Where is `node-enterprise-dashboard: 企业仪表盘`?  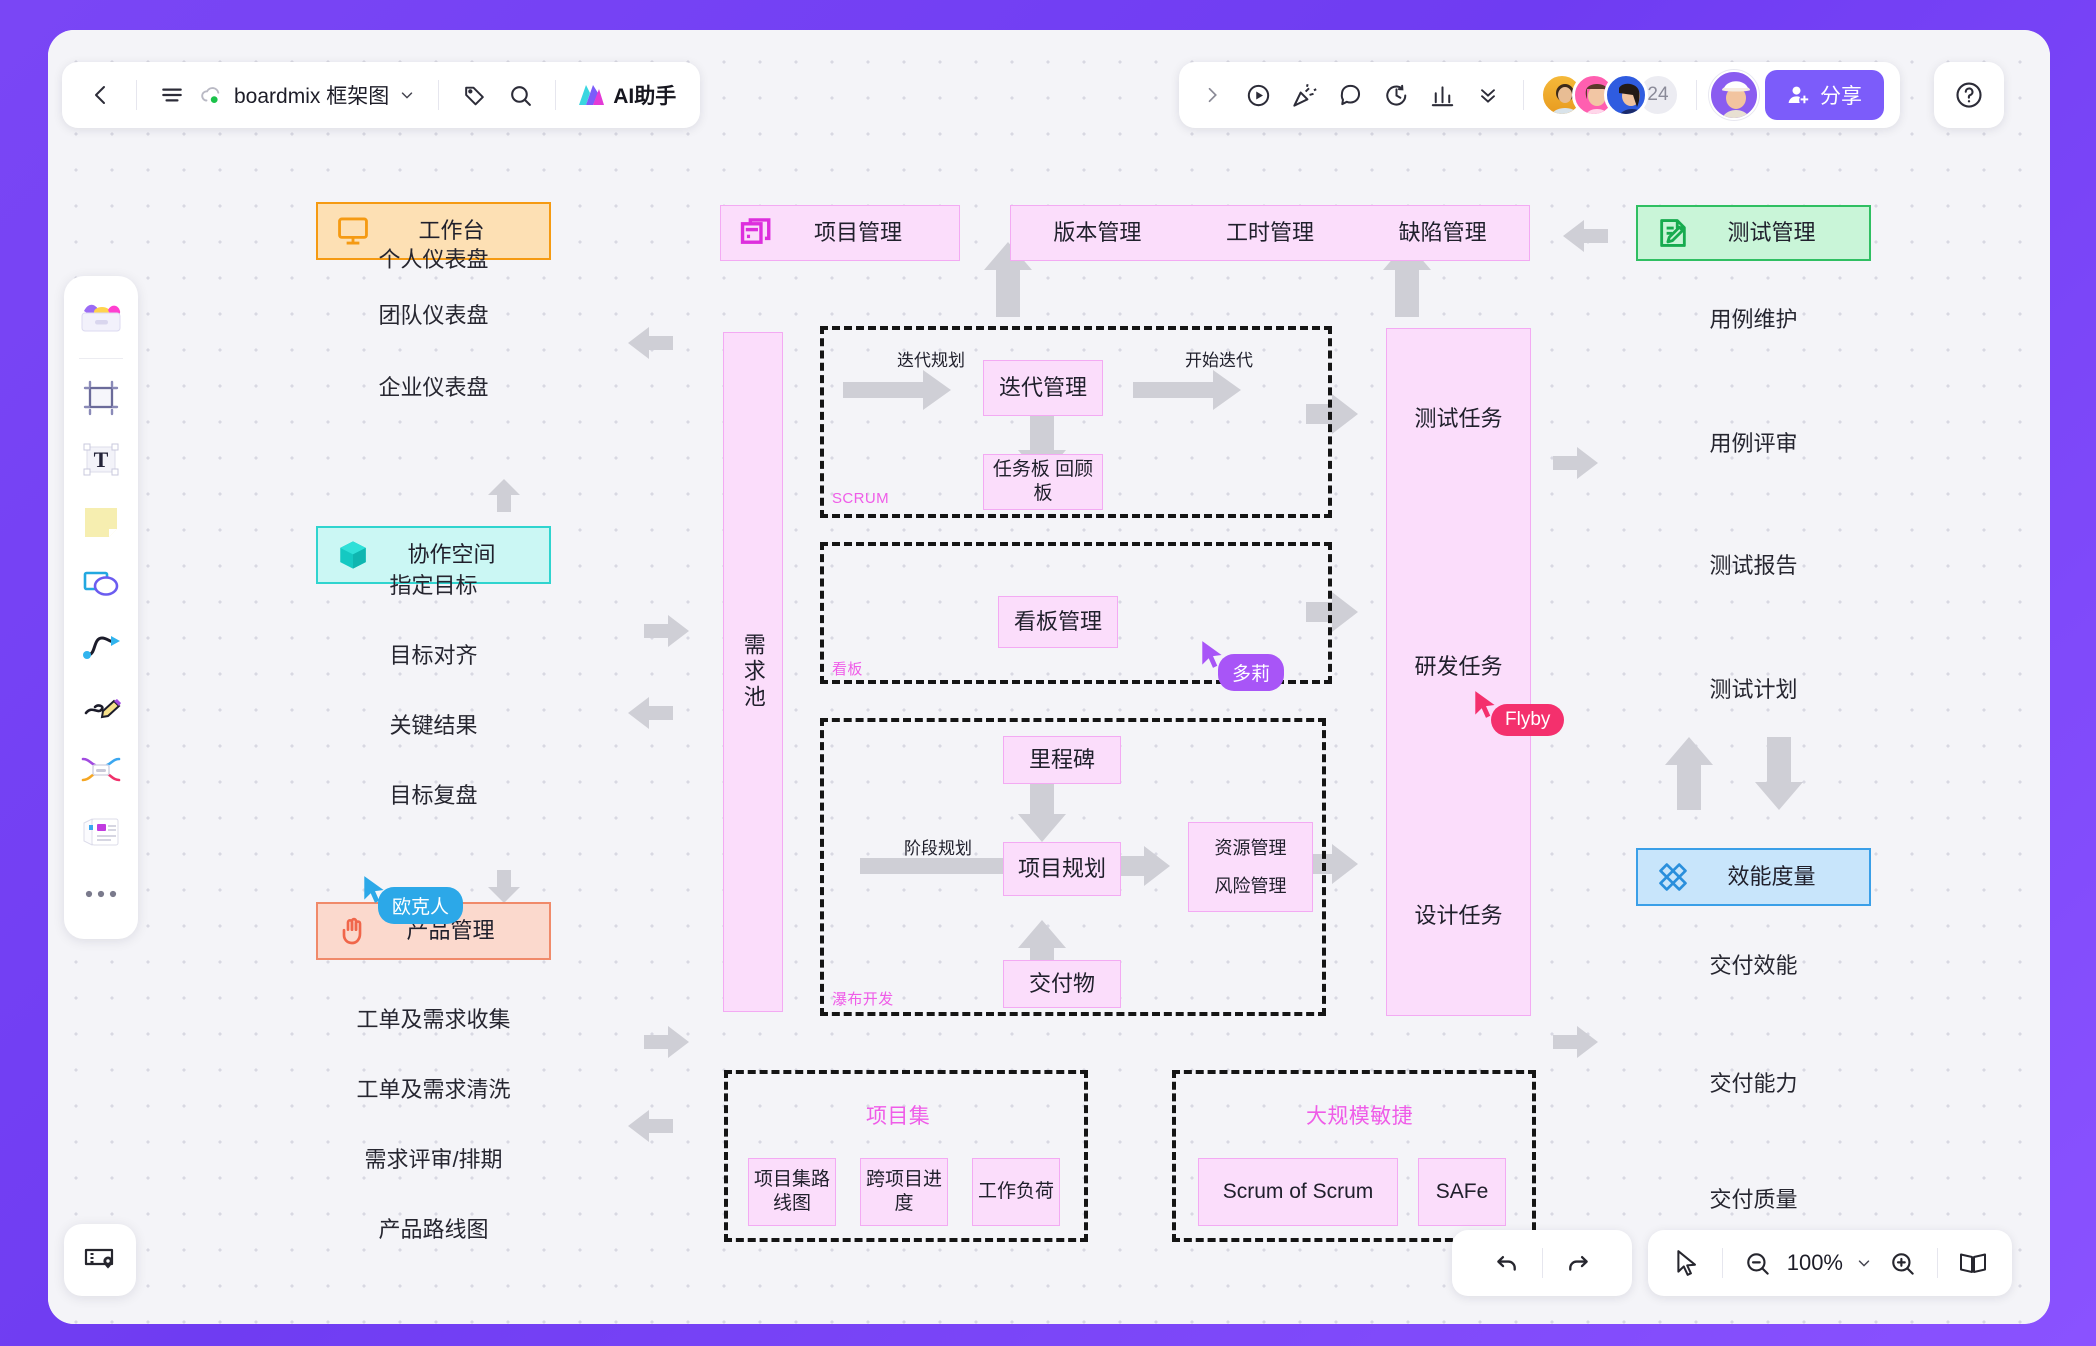
node-enterprise-dashboard: 企业仪表盘 is located at coordinates (433, 388).